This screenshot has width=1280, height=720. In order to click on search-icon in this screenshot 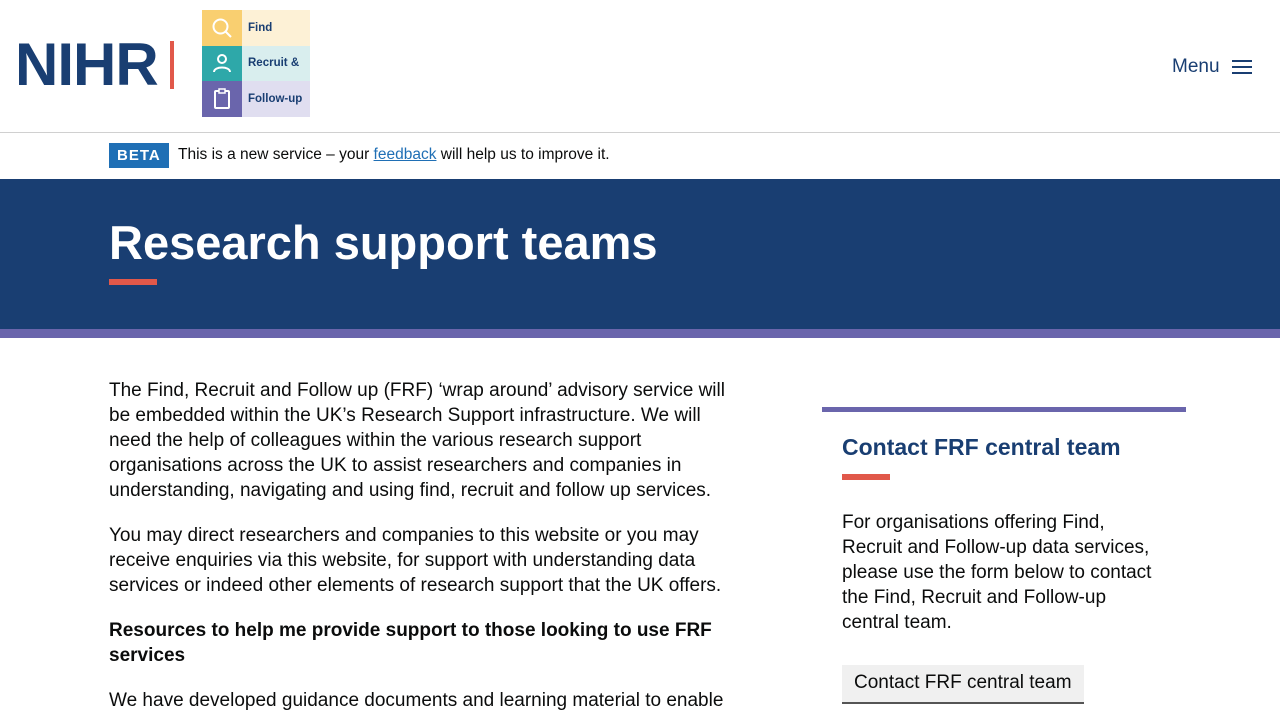, I will do `click(222, 28)`.